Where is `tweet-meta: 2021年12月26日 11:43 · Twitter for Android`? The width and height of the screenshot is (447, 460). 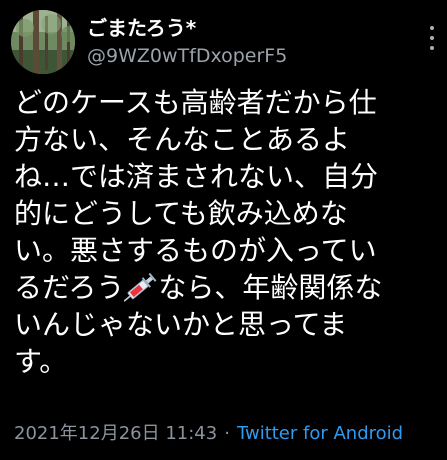
tweet-meta: 2021年12月26日 11:43 · Twitter for Android is located at coordinates (208, 434).